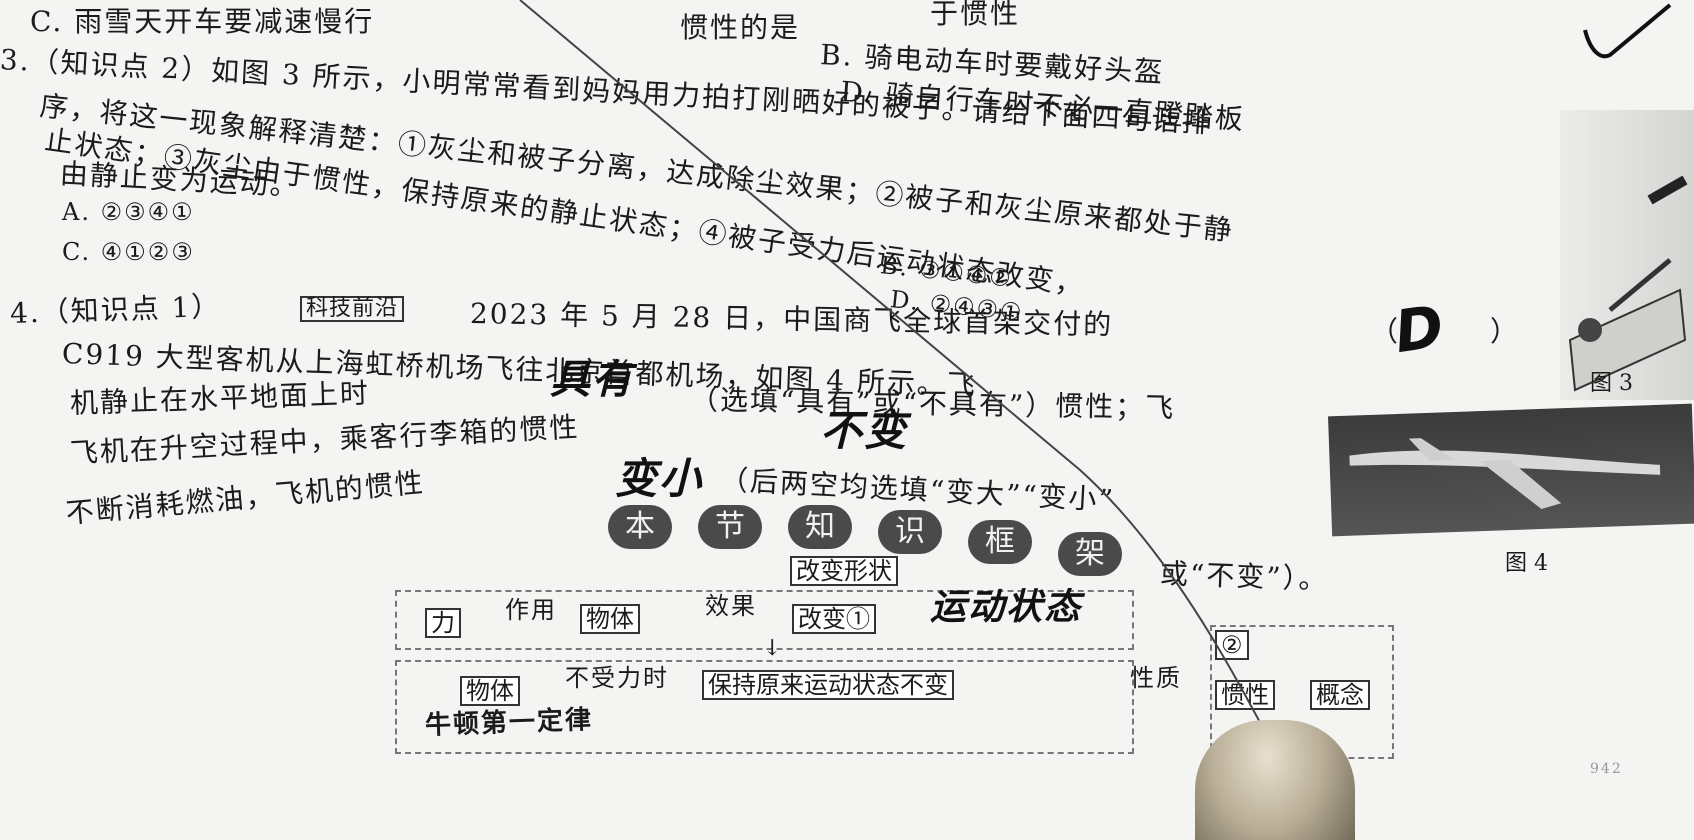 The image size is (1694, 840). I want to click on margin-page-mark: 942, so click(1606, 769).